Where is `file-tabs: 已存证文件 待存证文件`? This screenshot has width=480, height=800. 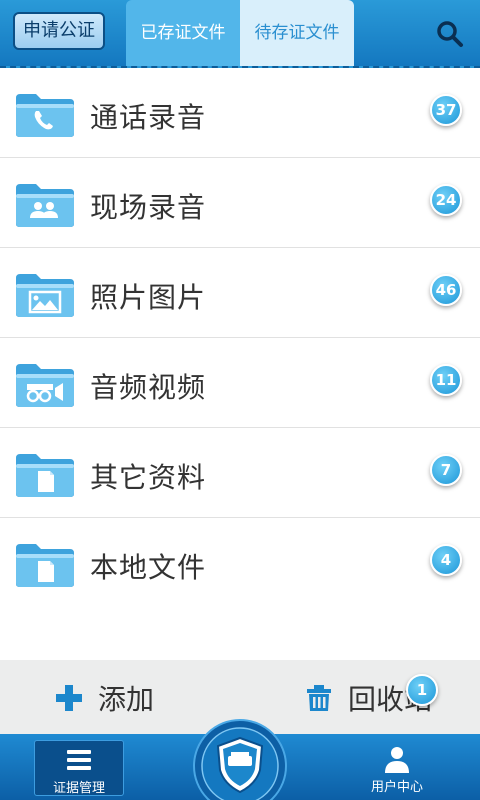 file-tabs: 已存证文件 待存证文件 is located at coordinates (240, 33).